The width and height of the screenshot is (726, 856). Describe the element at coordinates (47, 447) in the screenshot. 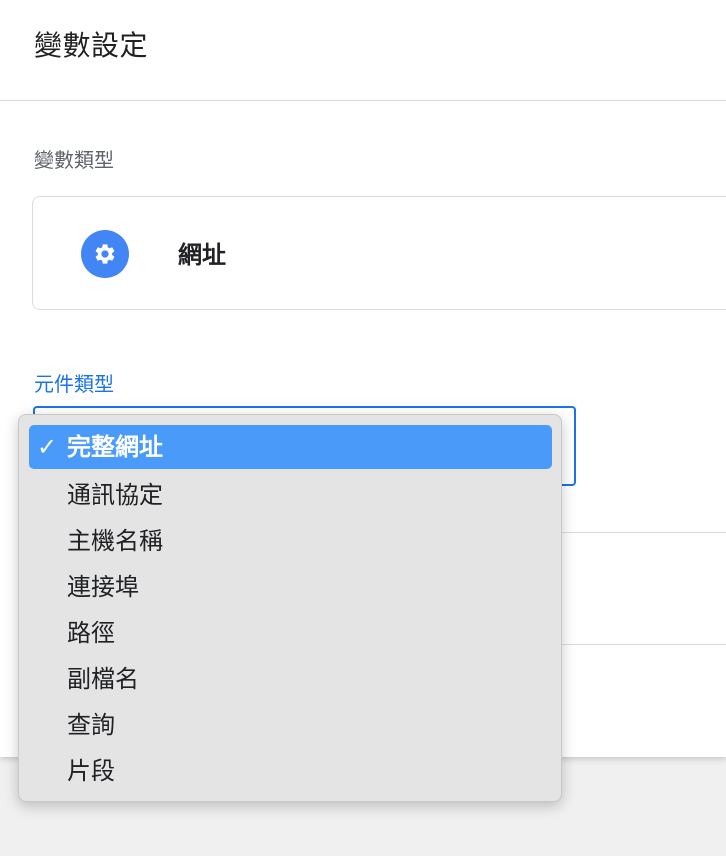

I see `checkmark-icon: ✓` at that location.